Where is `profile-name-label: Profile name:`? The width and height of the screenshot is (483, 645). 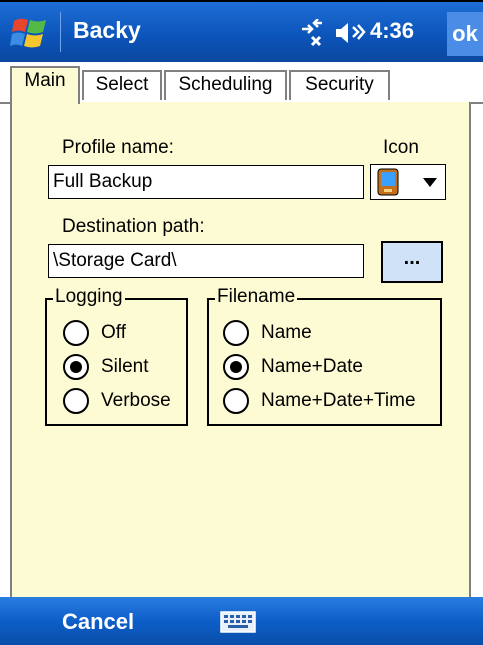 profile-name-label: Profile name: is located at coordinates (118, 147).